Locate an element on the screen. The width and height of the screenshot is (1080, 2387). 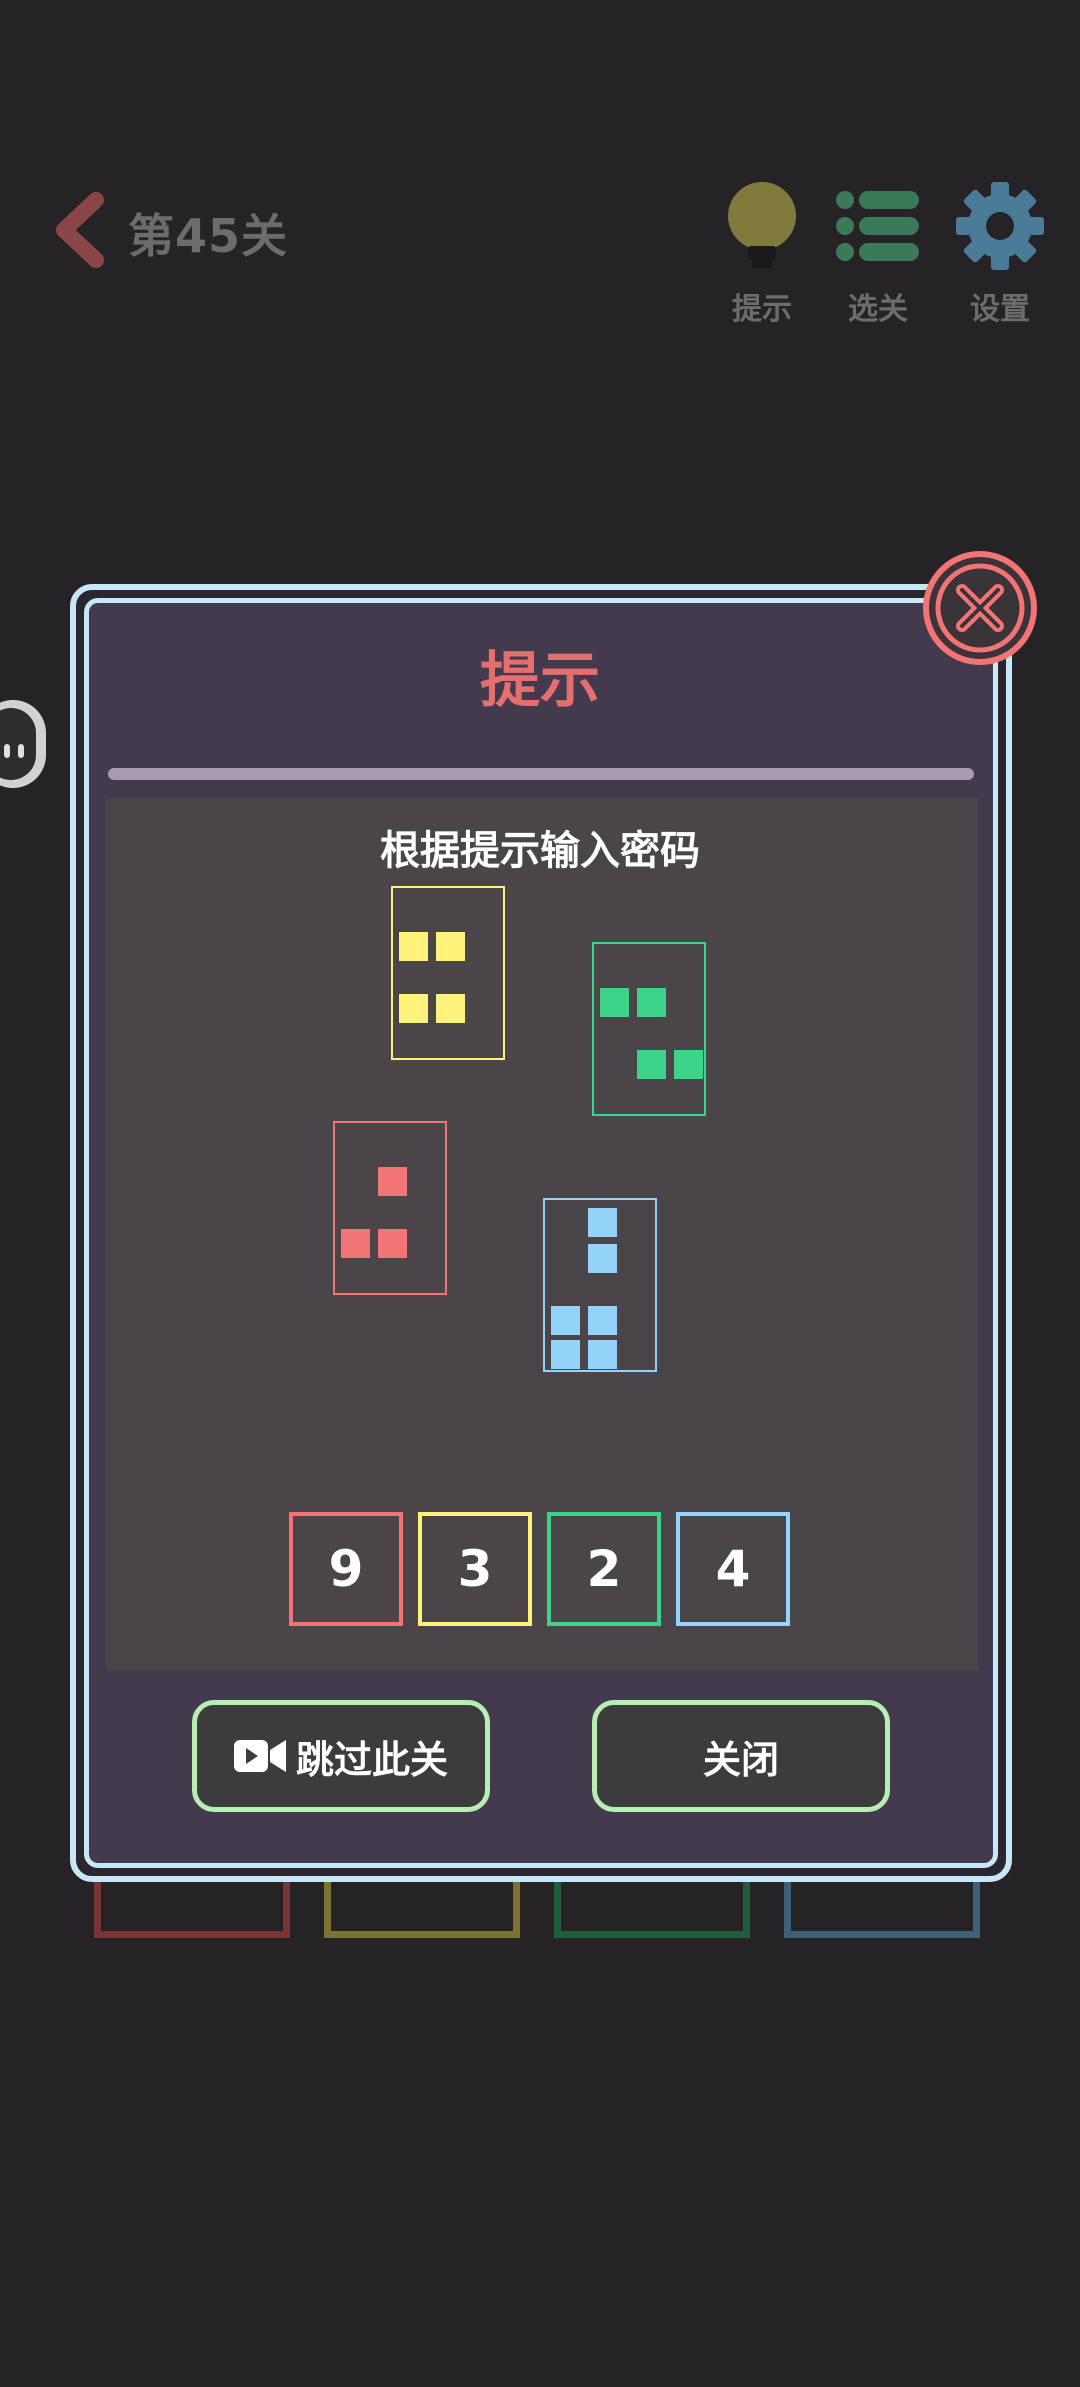
clue-card-yellow is located at coordinates (448, 973).